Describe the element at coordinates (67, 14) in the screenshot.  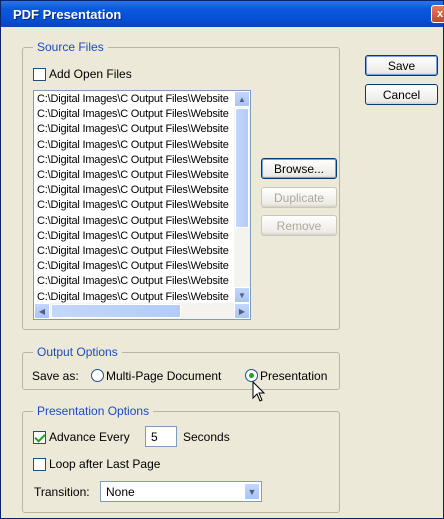
I see `window-title: PDF Presentation` at that location.